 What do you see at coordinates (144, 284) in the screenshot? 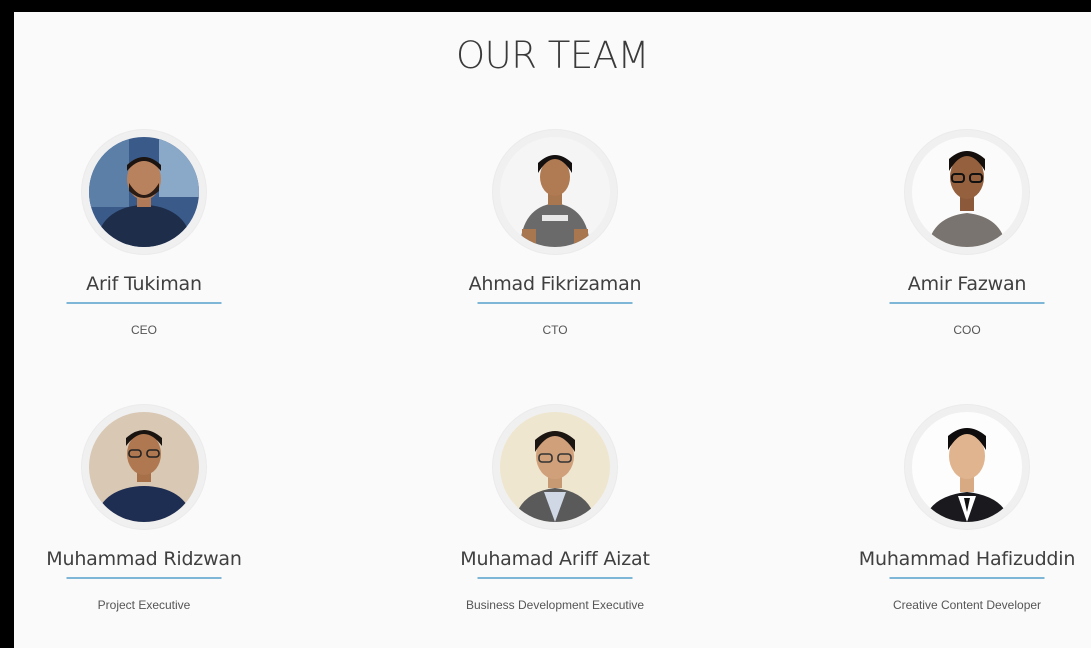
I see `member-name: Arif Tukiman` at bounding box center [144, 284].